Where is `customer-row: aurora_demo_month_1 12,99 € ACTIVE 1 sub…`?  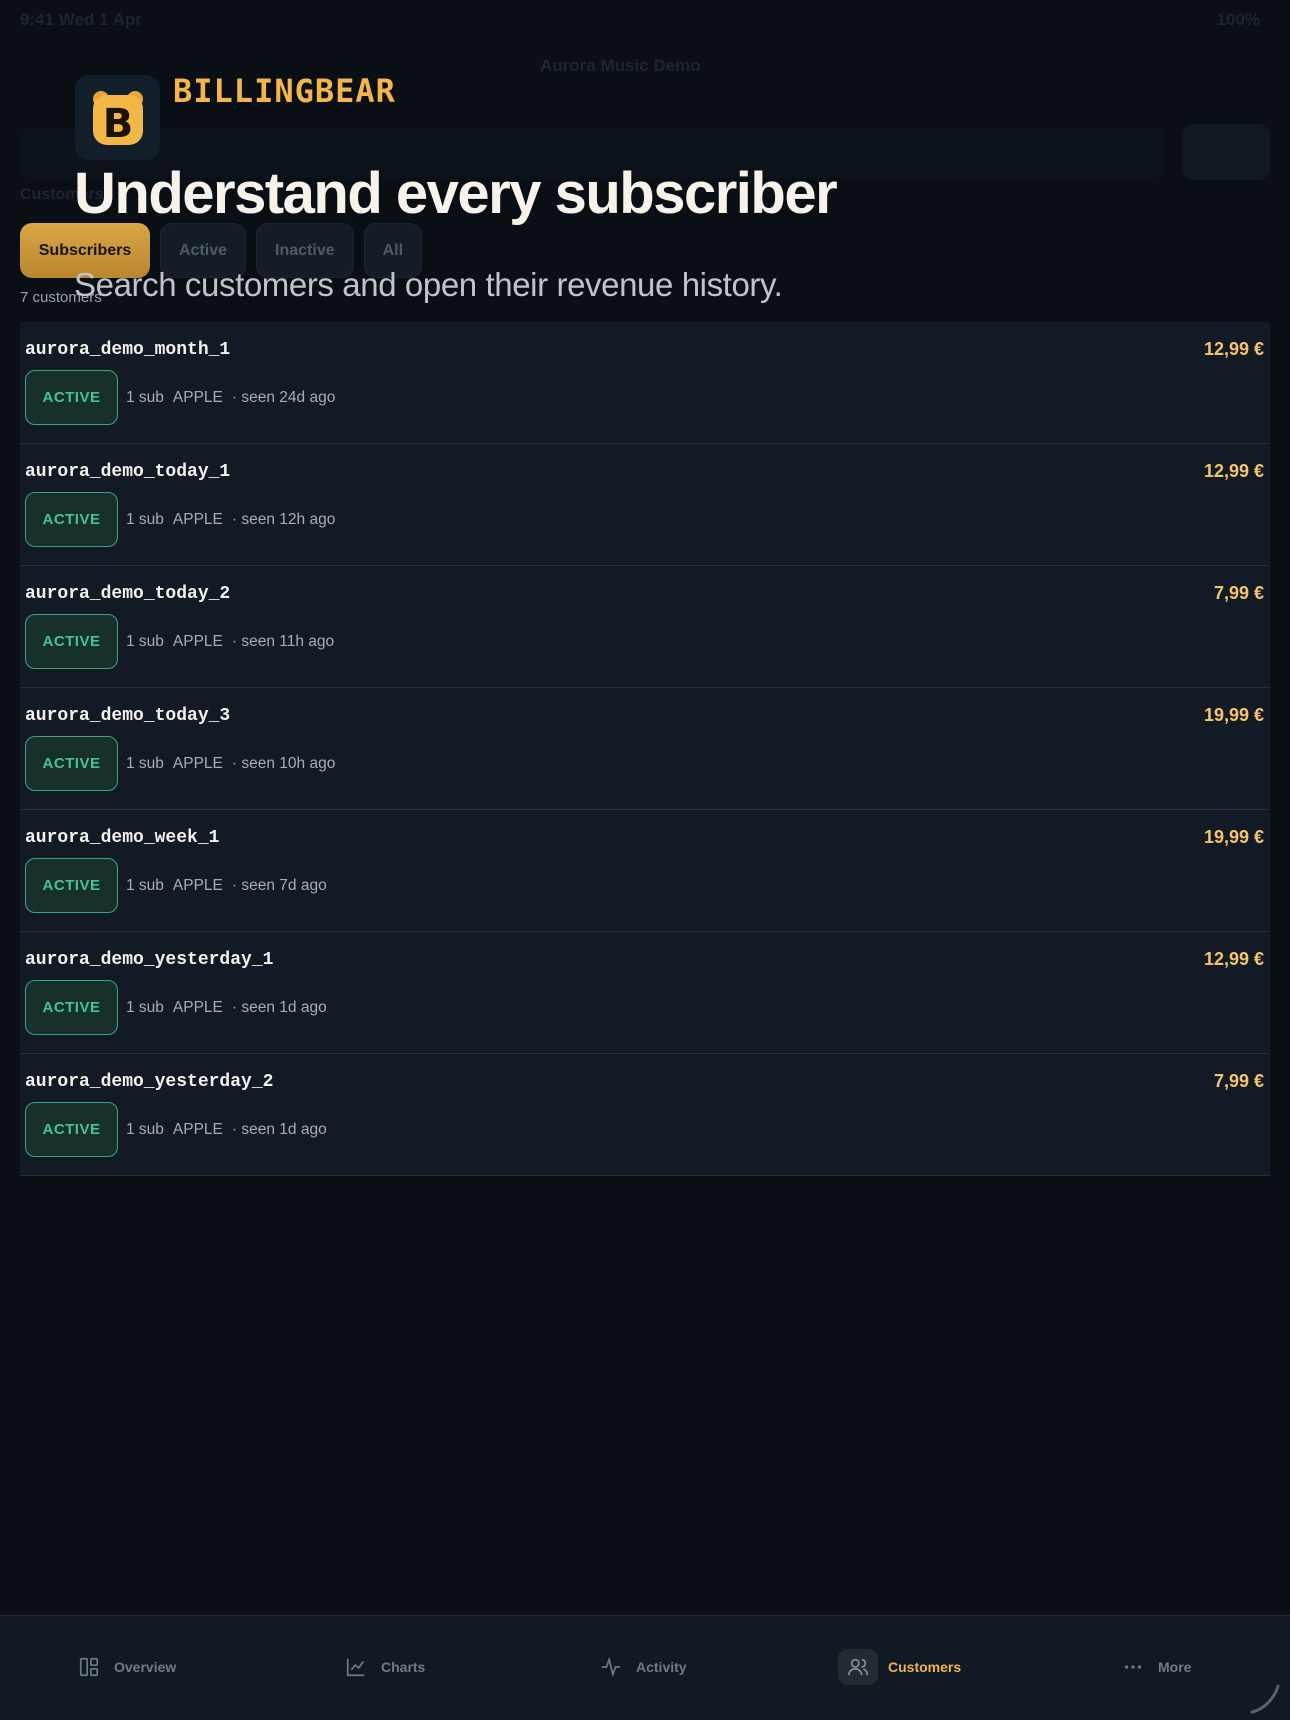
customer-row: aurora_demo_month_1 12,99 € ACTIVE 1 sub… is located at coordinates (645, 383).